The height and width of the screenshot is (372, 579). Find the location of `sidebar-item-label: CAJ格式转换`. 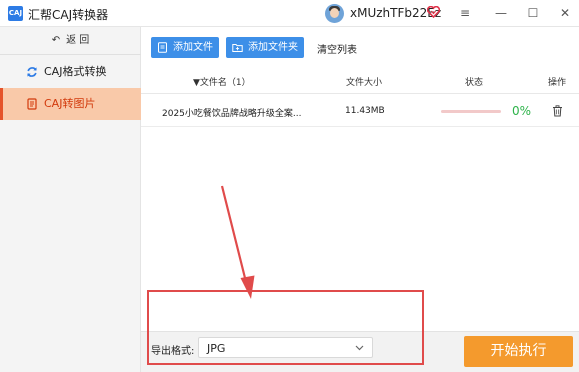

sidebar-item-label: CAJ格式转换 is located at coordinates (75, 71).